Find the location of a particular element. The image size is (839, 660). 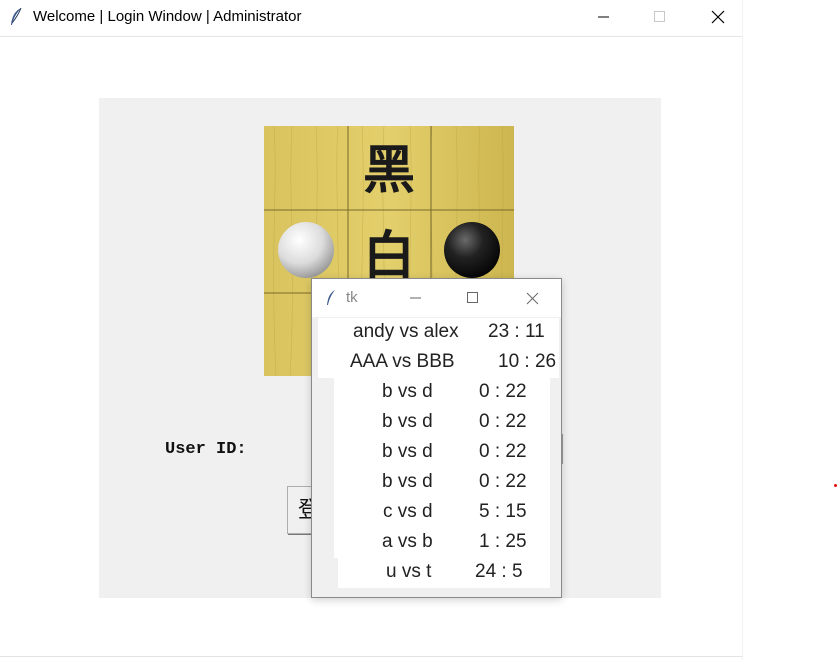

tk-minimize-button is located at coordinates (416, 298).